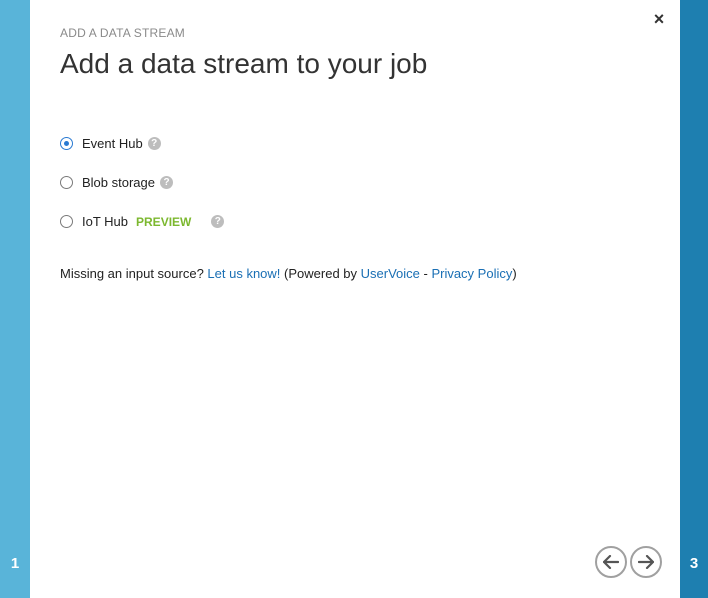  I want to click on wizard-nav, so click(628, 562).